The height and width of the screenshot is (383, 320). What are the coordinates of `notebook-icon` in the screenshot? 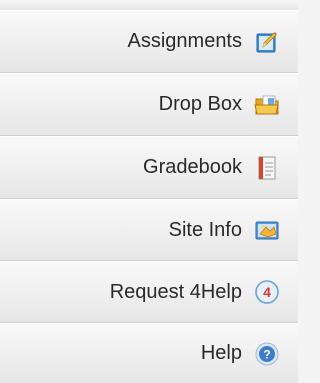 It's located at (267, 168).